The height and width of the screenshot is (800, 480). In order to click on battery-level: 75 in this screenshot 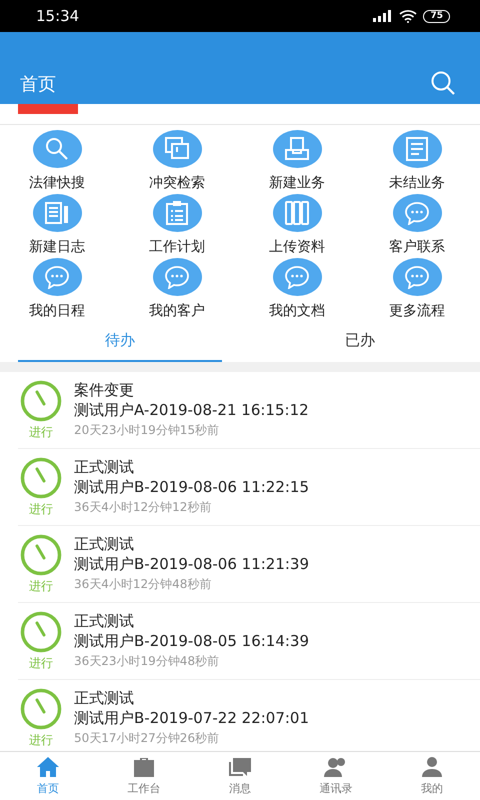, I will do `click(436, 16)`.